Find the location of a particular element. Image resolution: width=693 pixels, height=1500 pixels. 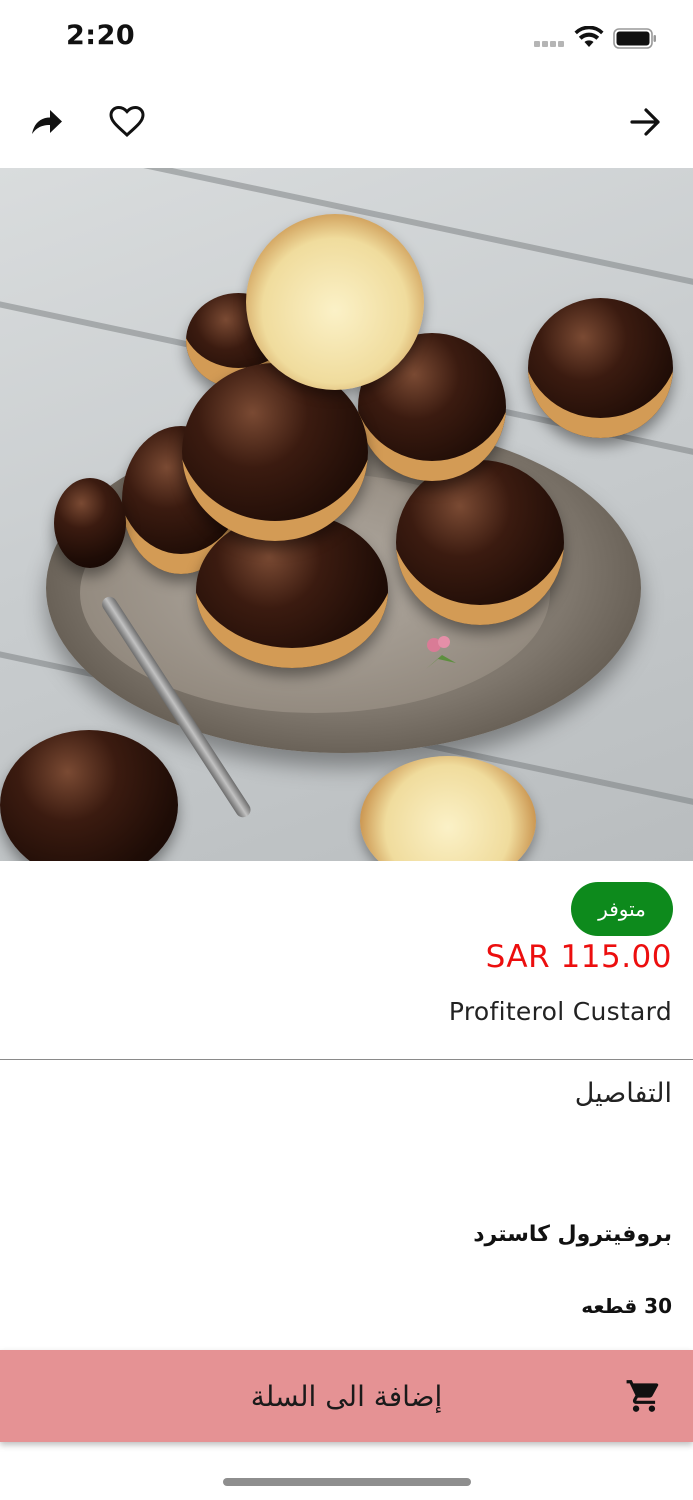

details-title: التفاصيل is located at coordinates (623, 1093).